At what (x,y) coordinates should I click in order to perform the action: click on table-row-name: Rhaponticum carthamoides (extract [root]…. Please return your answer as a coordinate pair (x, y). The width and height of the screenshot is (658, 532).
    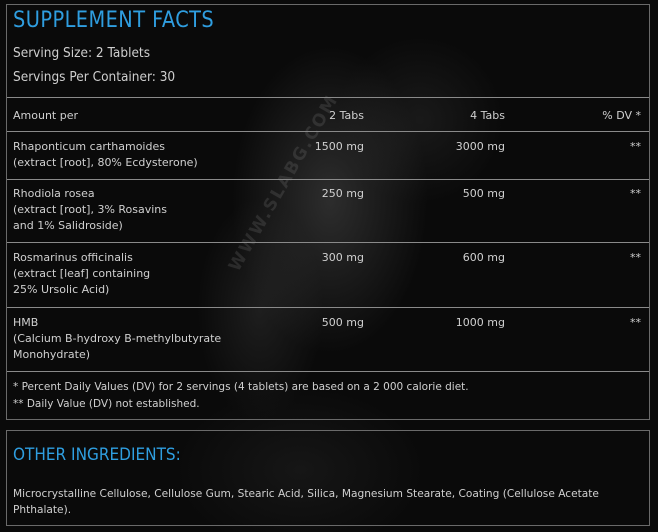
    Looking at the image, I should click on (105, 155).